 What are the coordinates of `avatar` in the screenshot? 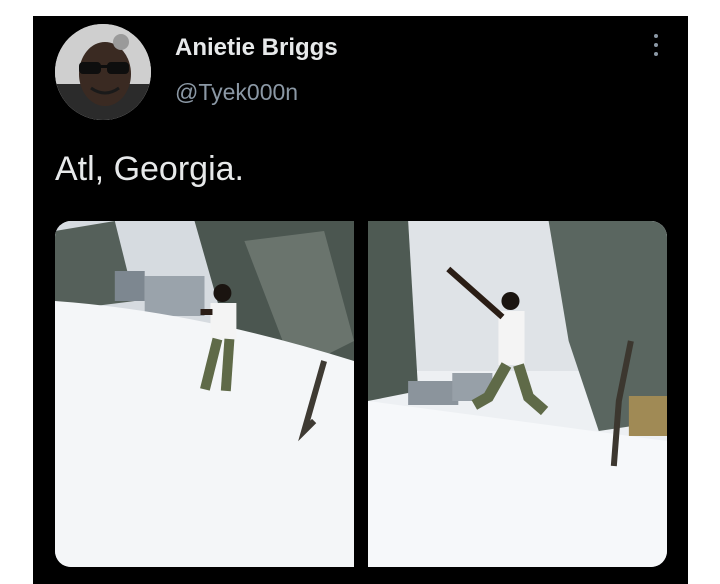 It's located at (103, 72).